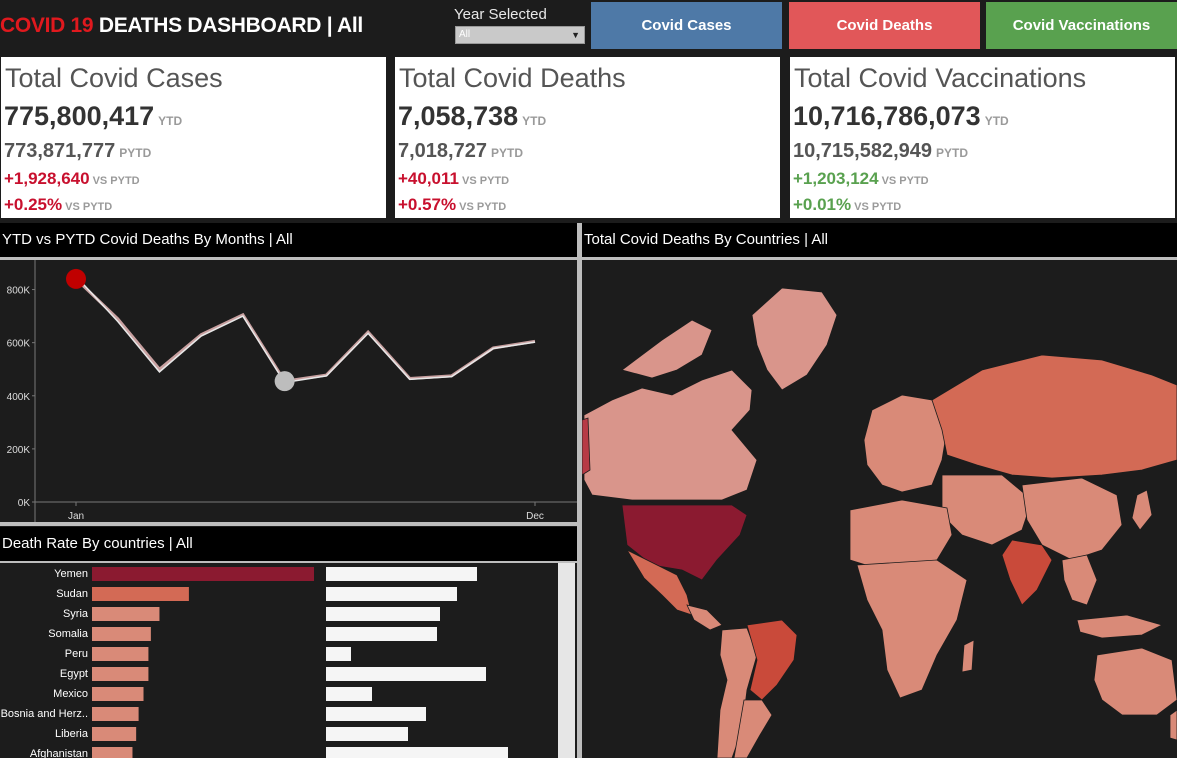  I want to click on kpi-pytd-value: 773,871,777 PYTD, so click(78, 151).